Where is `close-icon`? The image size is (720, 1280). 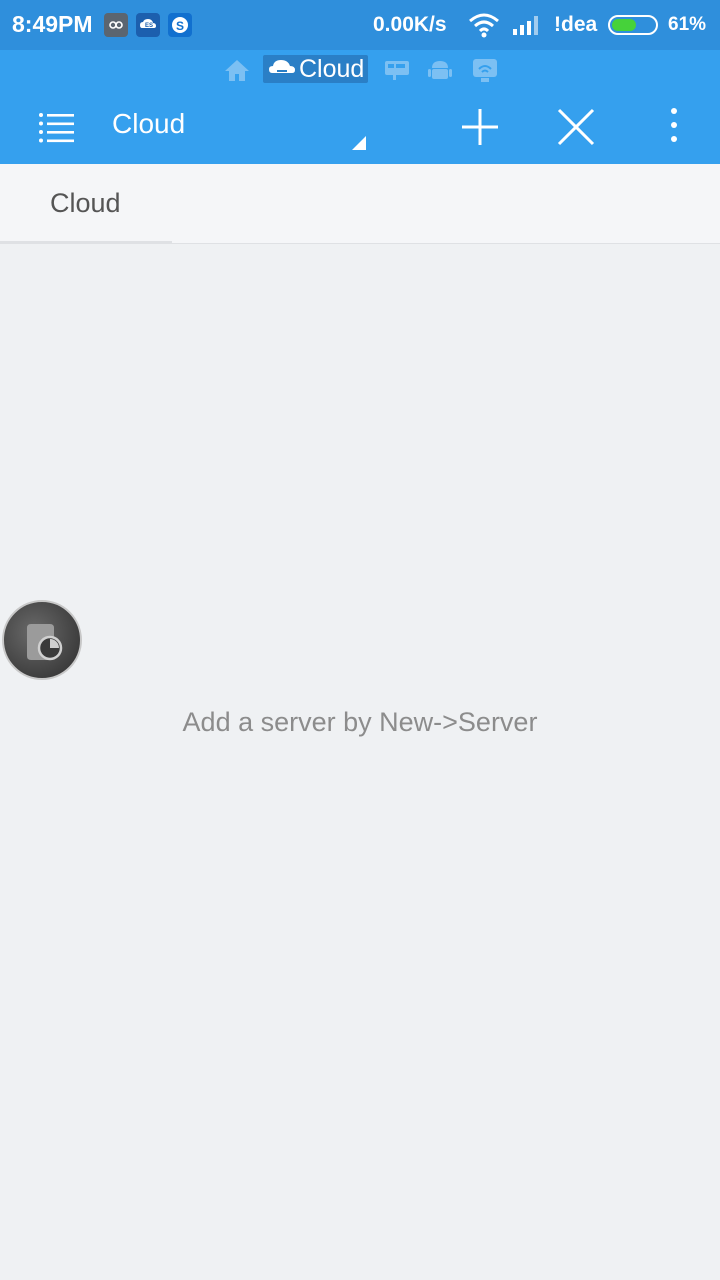 close-icon is located at coordinates (576, 127).